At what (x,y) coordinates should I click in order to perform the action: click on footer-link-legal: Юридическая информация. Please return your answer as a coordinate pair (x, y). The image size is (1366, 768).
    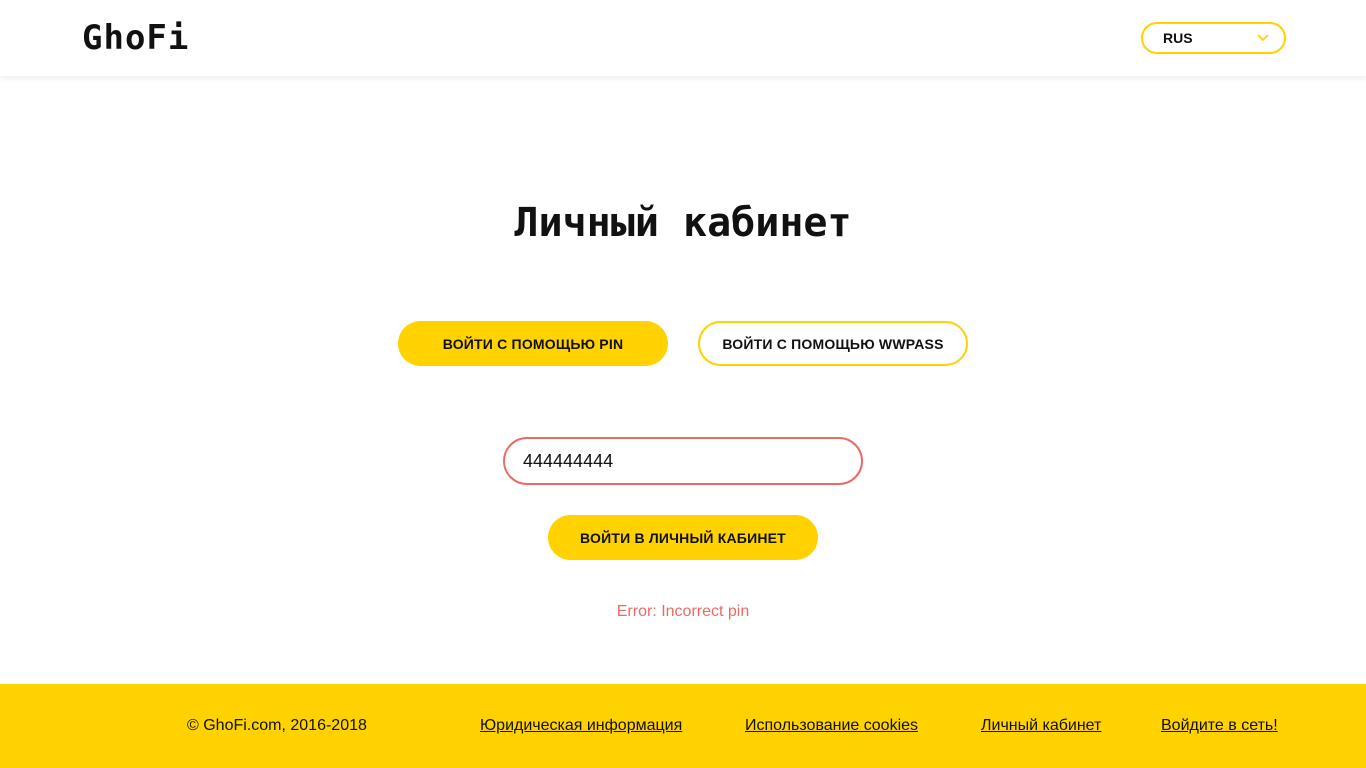
    Looking at the image, I should click on (581, 726).